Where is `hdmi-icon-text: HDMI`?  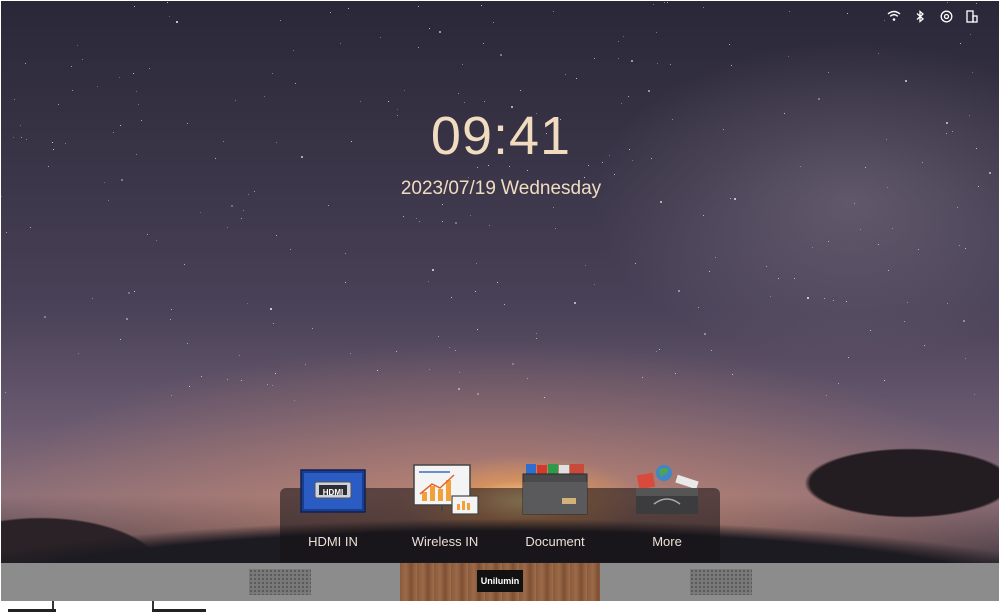
hdmi-icon-text: HDMI is located at coordinates (333, 492).